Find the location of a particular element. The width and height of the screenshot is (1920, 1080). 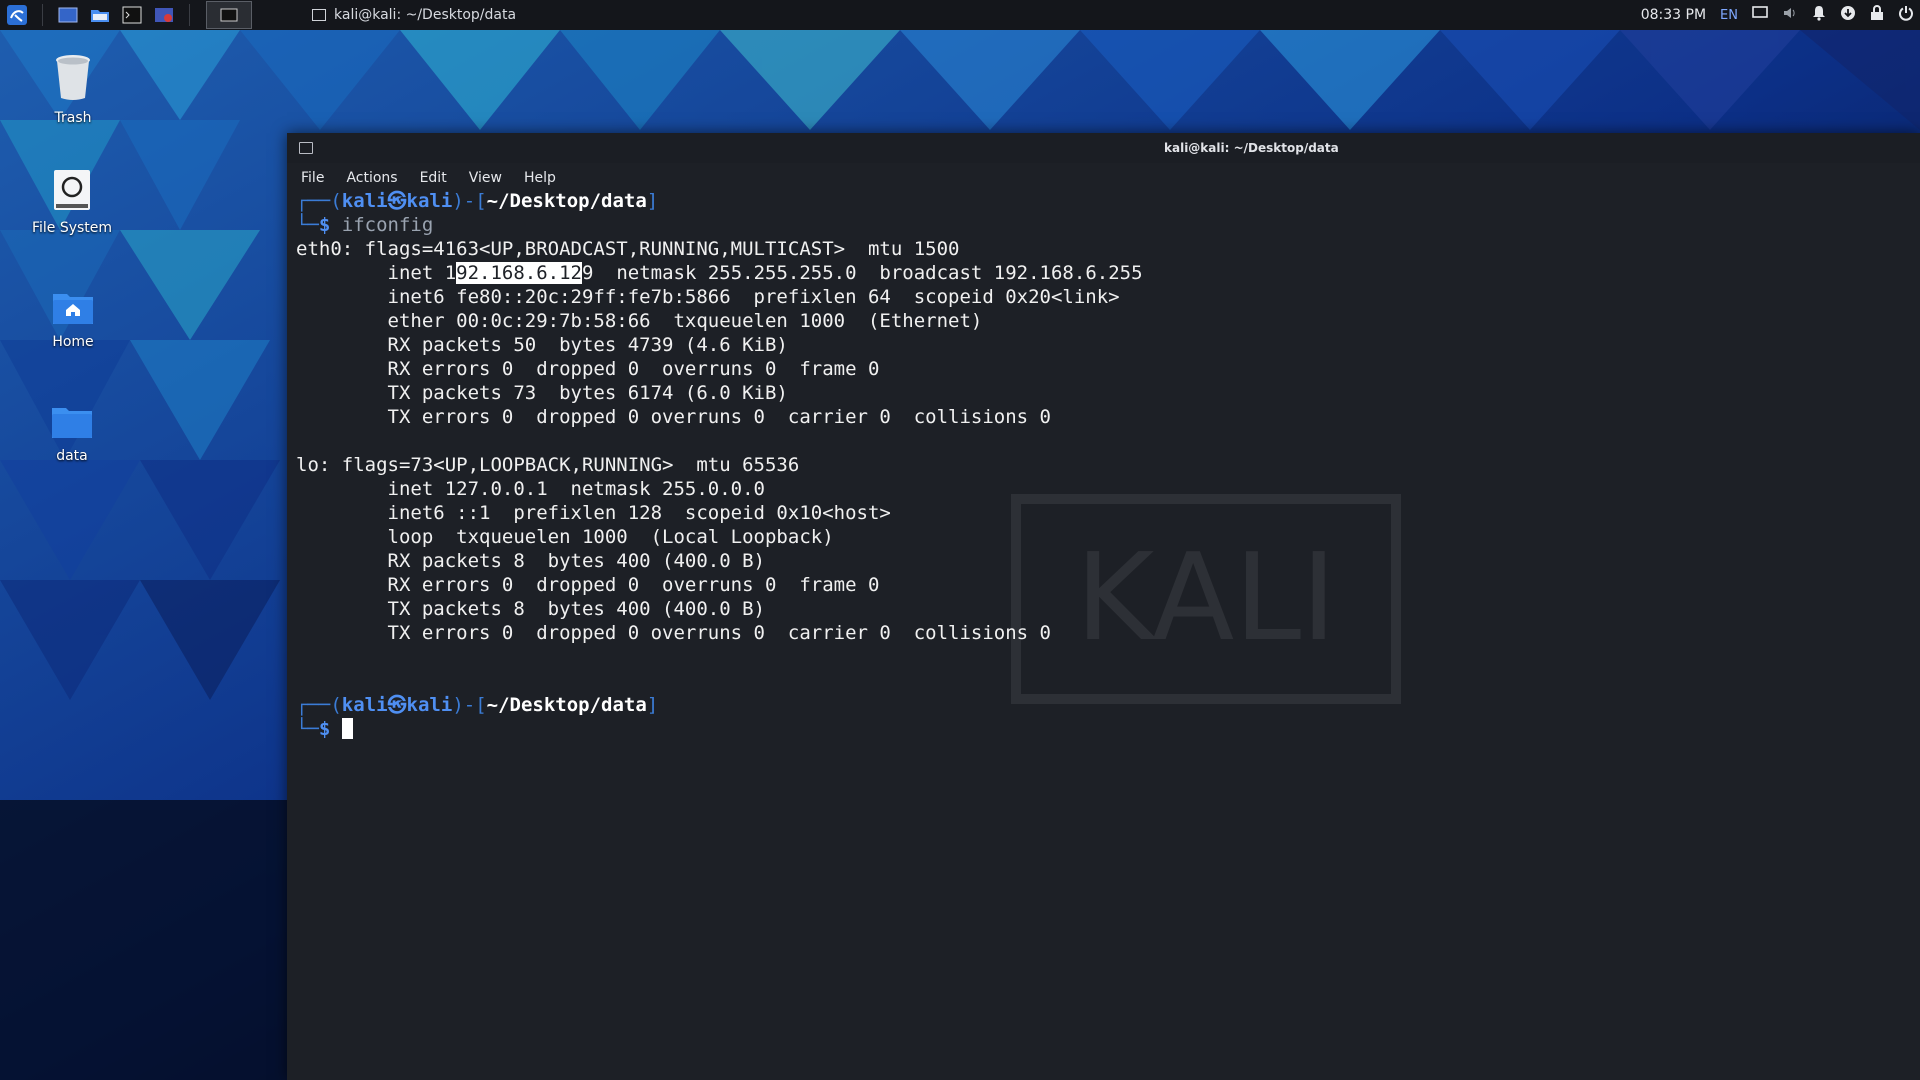

text-cursor is located at coordinates (347, 728).